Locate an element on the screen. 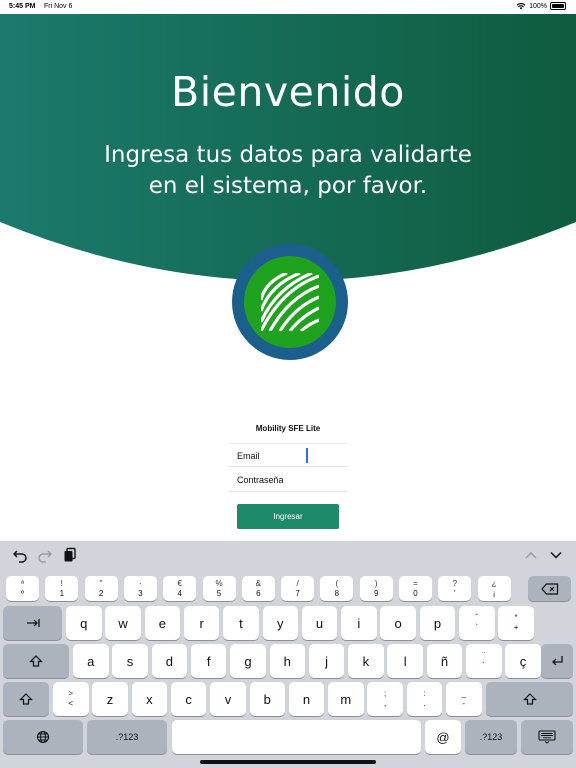 The width and height of the screenshot is (576, 768). key-primary-label: ¡ is located at coordinates (494, 593).